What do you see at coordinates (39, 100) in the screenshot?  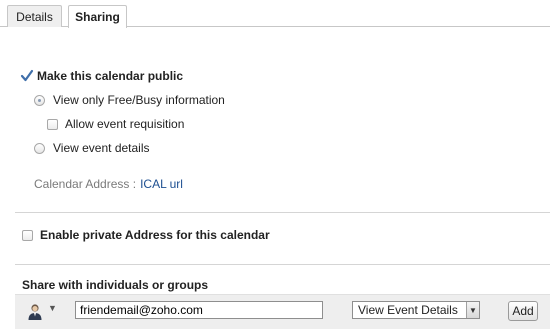 I see `freebusy-radio` at bounding box center [39, 100].